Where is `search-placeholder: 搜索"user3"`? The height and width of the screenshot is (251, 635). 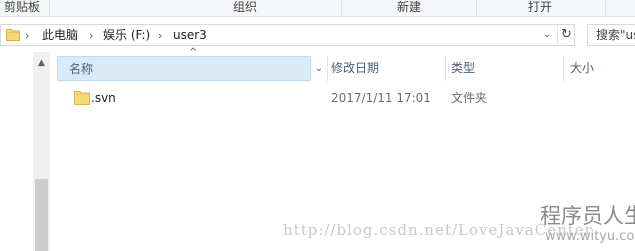
search-placeholder: 搜索"user3" is located at coordinates (615, 35).